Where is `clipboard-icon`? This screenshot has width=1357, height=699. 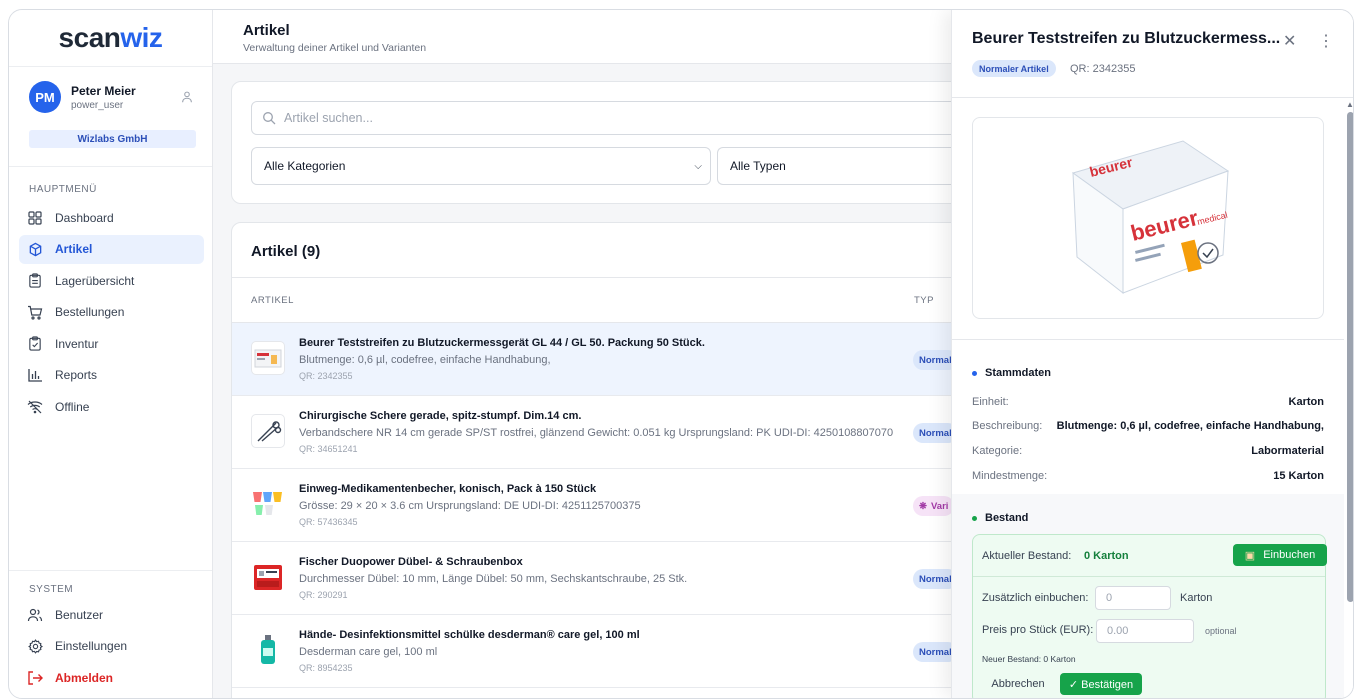 clipboard-icon is located at coordinates (35, 281).